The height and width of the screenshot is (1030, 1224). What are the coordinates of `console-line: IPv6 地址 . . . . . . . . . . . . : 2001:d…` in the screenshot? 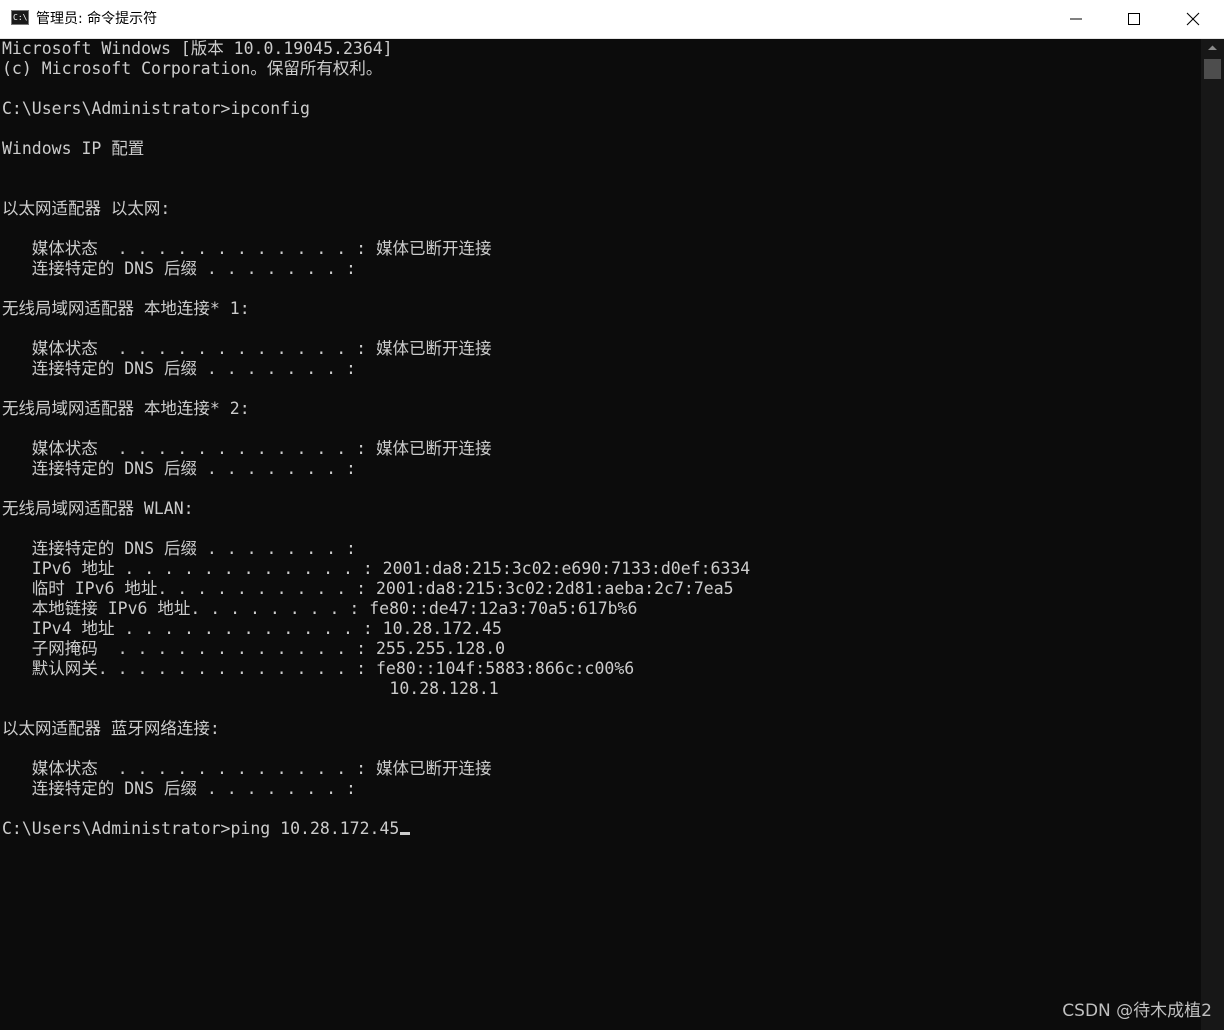 It's located at (376, 568).